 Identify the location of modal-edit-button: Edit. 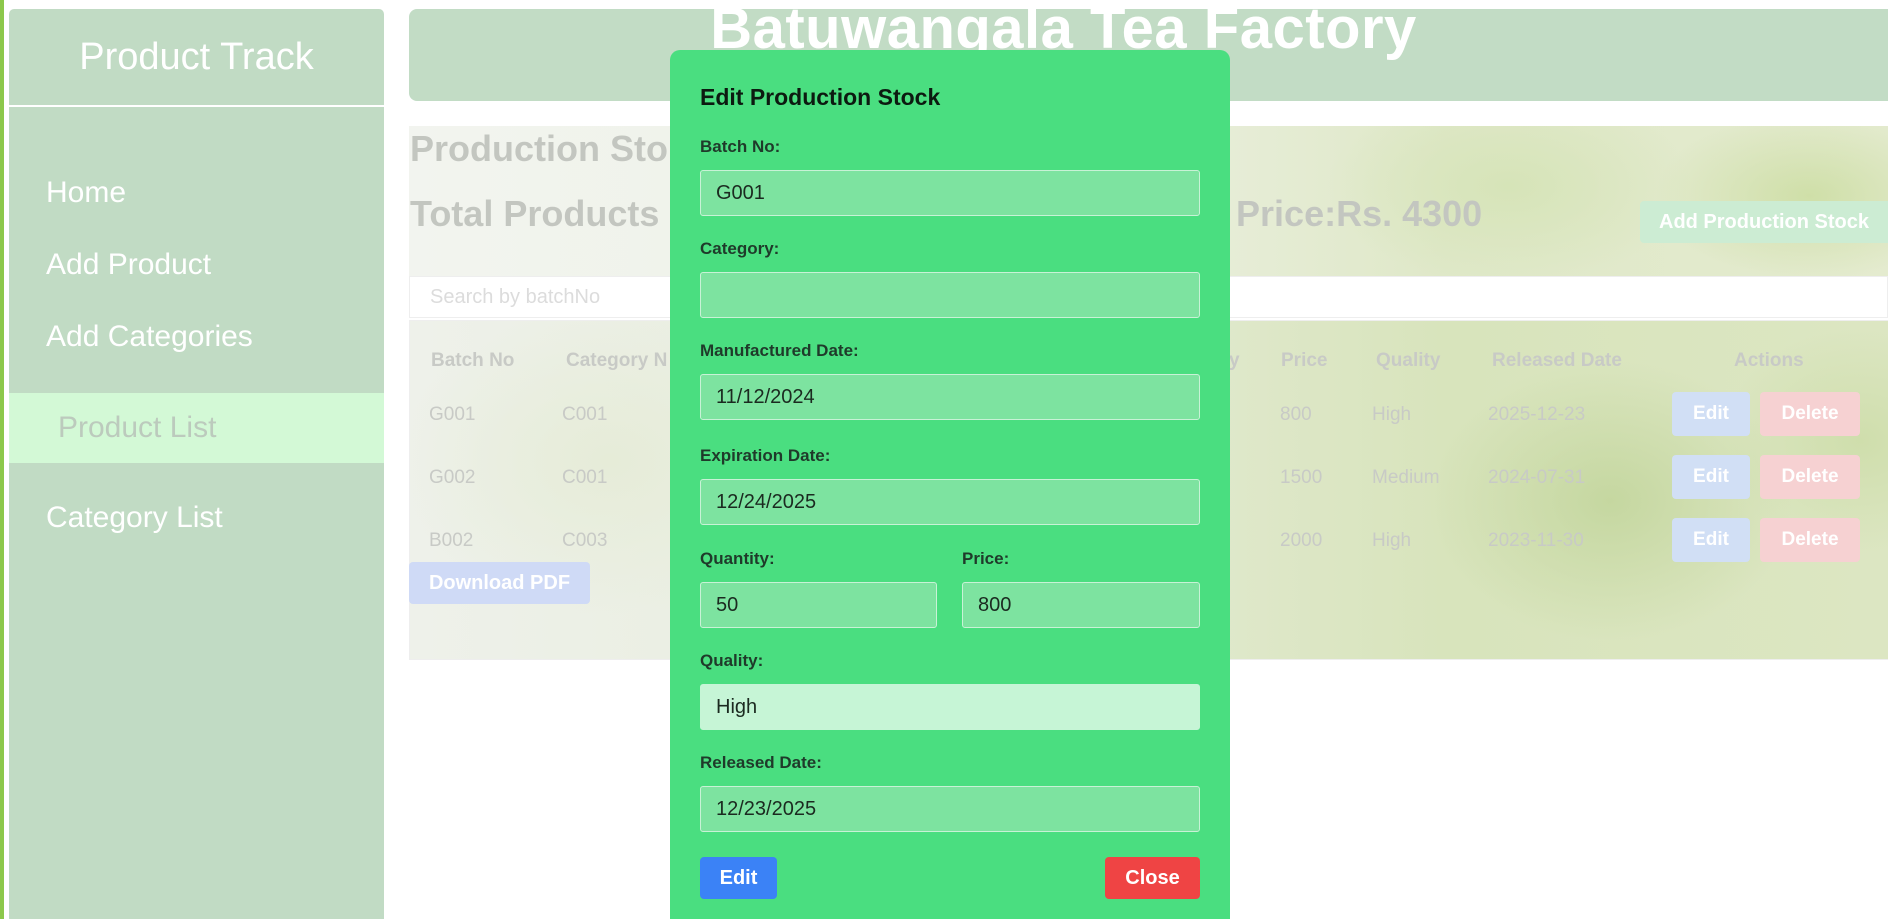
(738, 878).